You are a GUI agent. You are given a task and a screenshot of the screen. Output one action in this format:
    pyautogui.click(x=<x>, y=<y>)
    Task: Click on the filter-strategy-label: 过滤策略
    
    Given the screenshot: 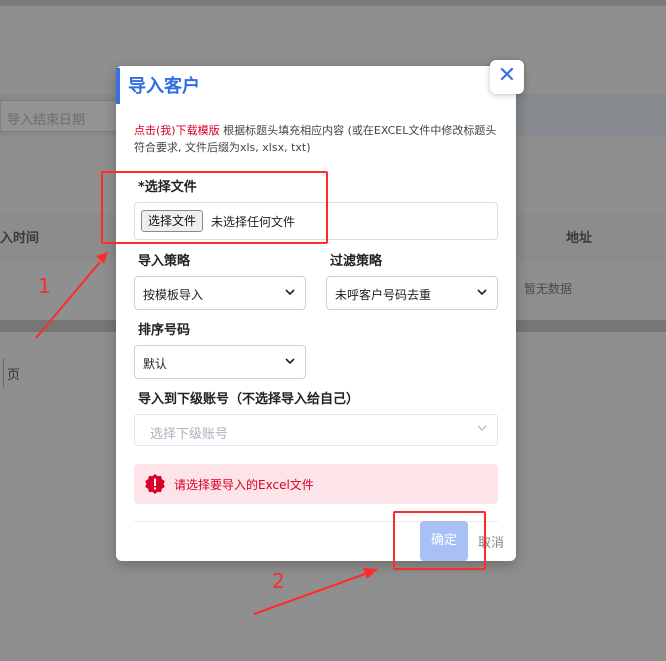 What is the action you would take?
    pyautogui.click(x=356, y=261)
    